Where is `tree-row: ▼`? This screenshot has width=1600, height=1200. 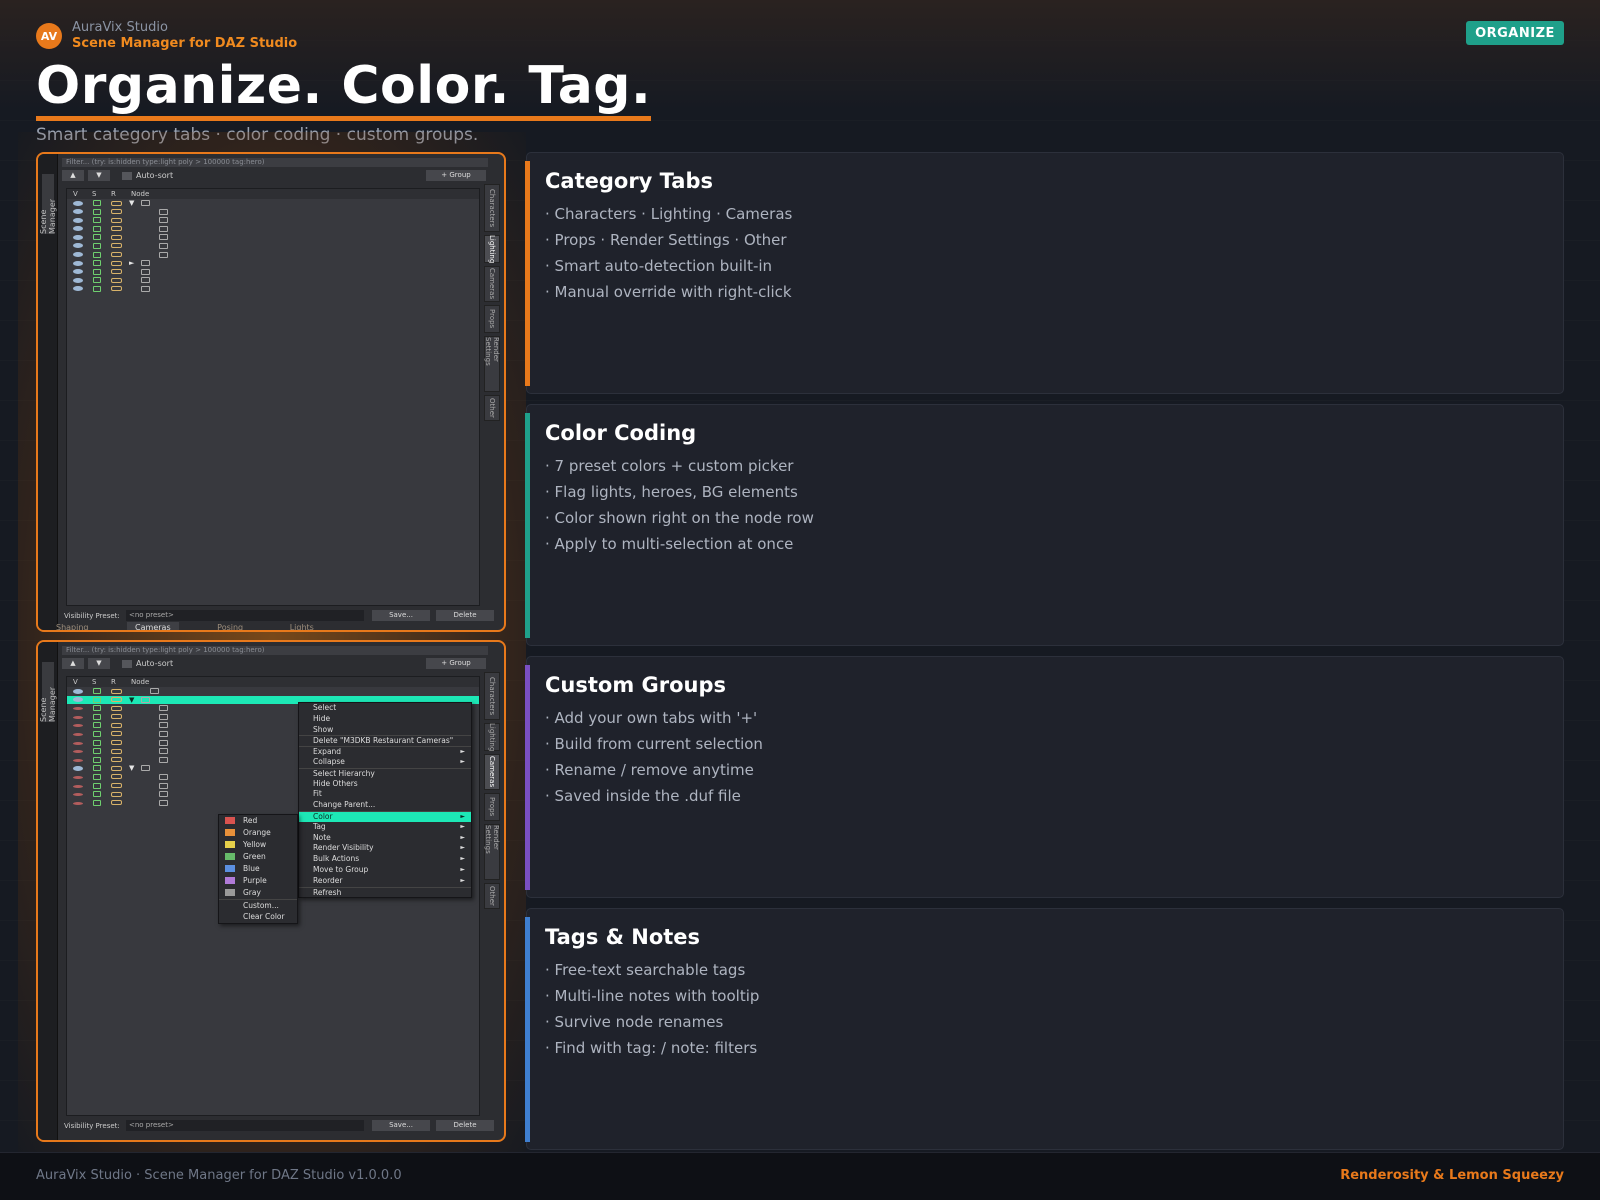
tree-row: ▼ is located at coordinates (273, 203).